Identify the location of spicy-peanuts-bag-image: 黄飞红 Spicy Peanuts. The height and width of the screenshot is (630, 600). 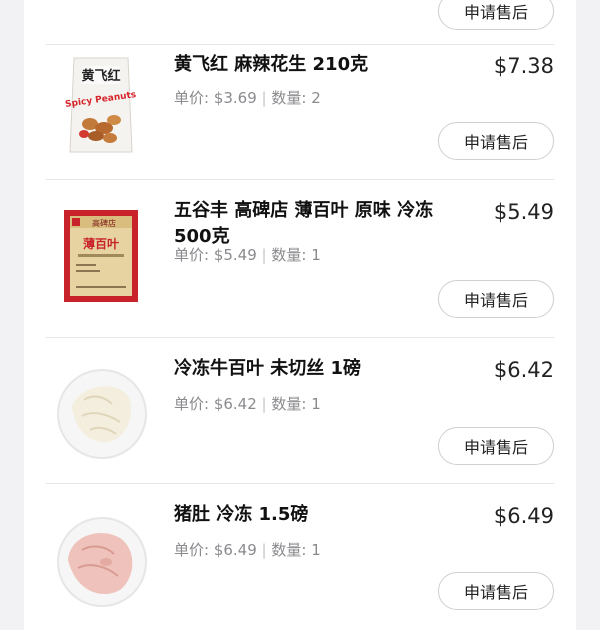
(101, 107).